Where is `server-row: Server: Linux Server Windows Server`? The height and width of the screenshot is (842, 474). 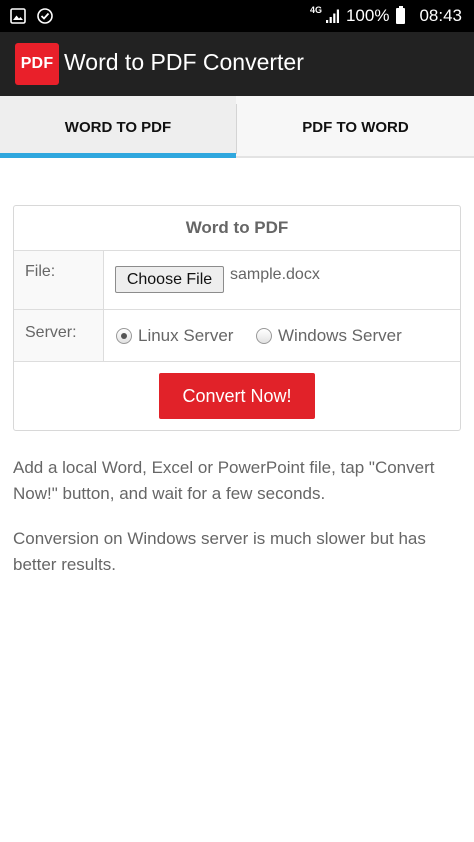
server-row: Server: Linux Server Windows Server is located at coordinates (237, 336).